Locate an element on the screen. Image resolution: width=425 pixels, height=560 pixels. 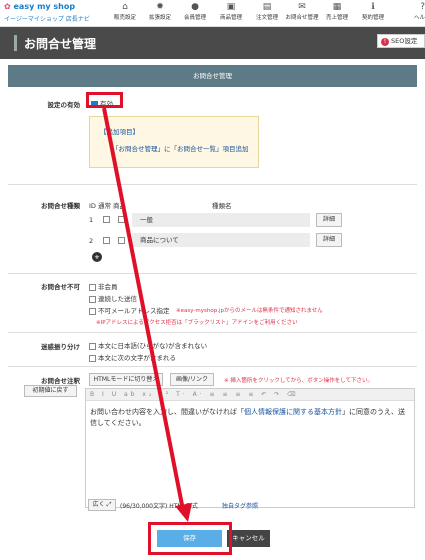
arrow-head is located at coordinates (183, 512).